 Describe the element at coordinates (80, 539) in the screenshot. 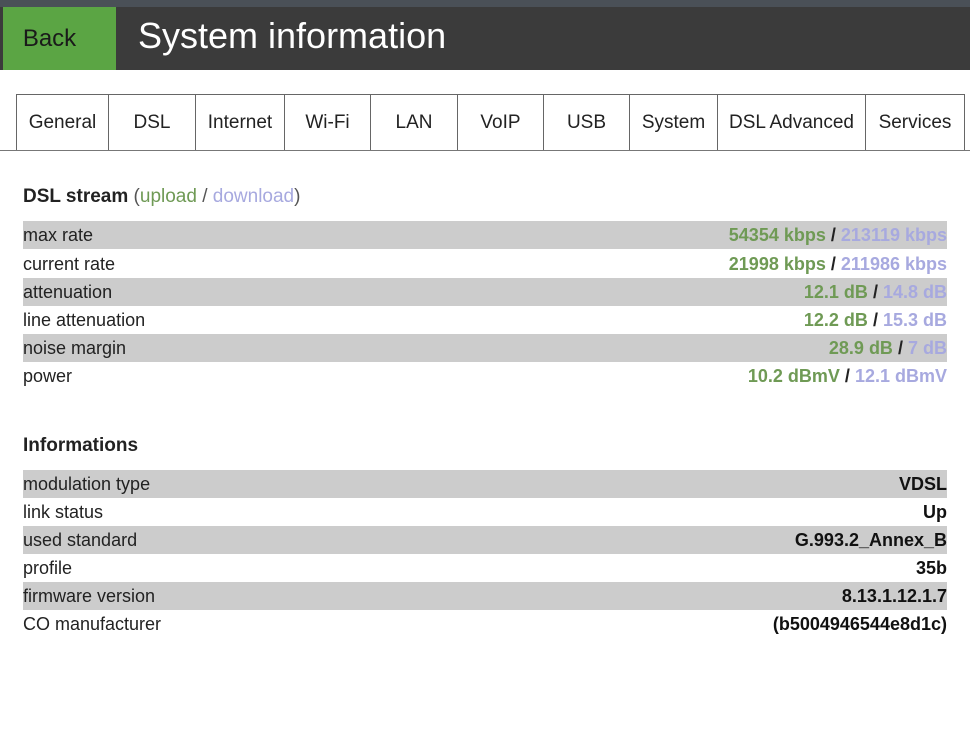

I see `row-label: used standard` at that location.